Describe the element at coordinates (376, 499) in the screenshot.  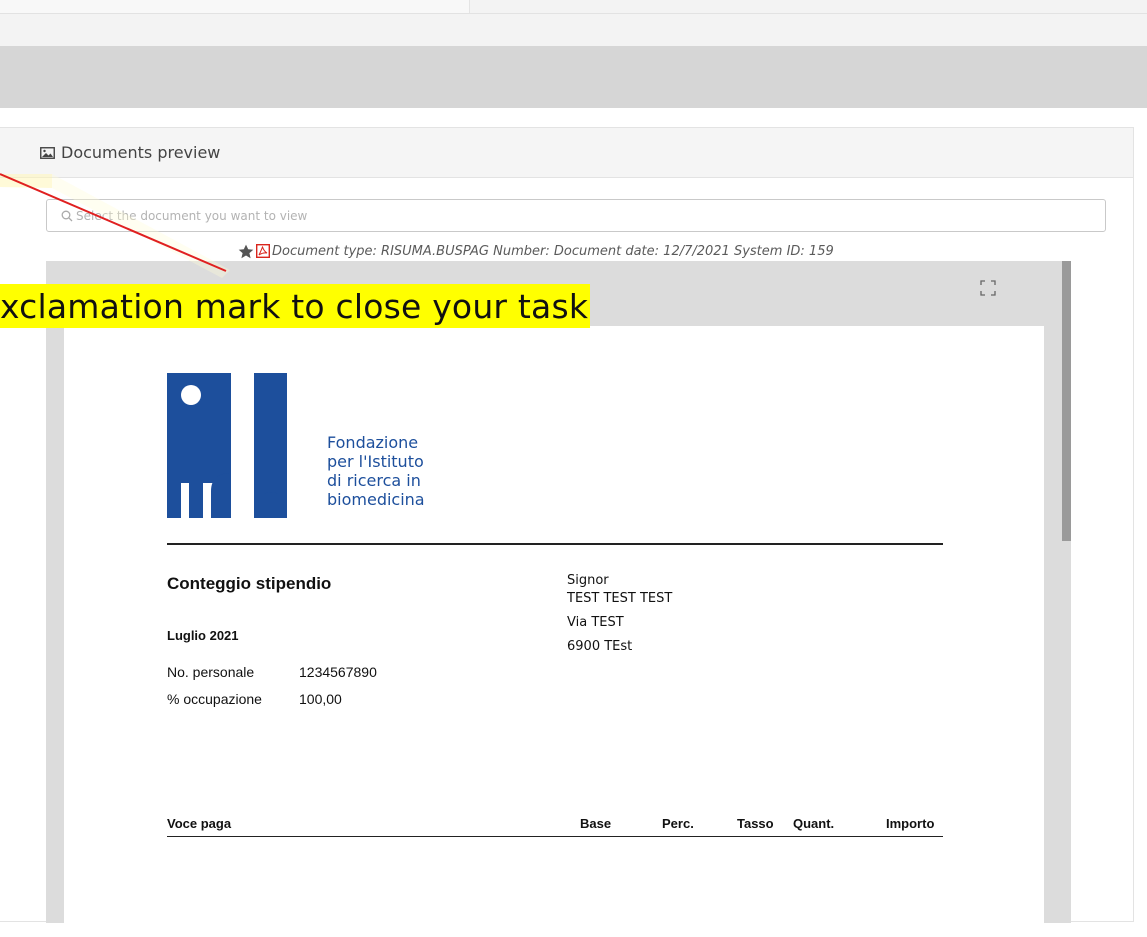
I see `logo-text-line: biomedicina` at that location.